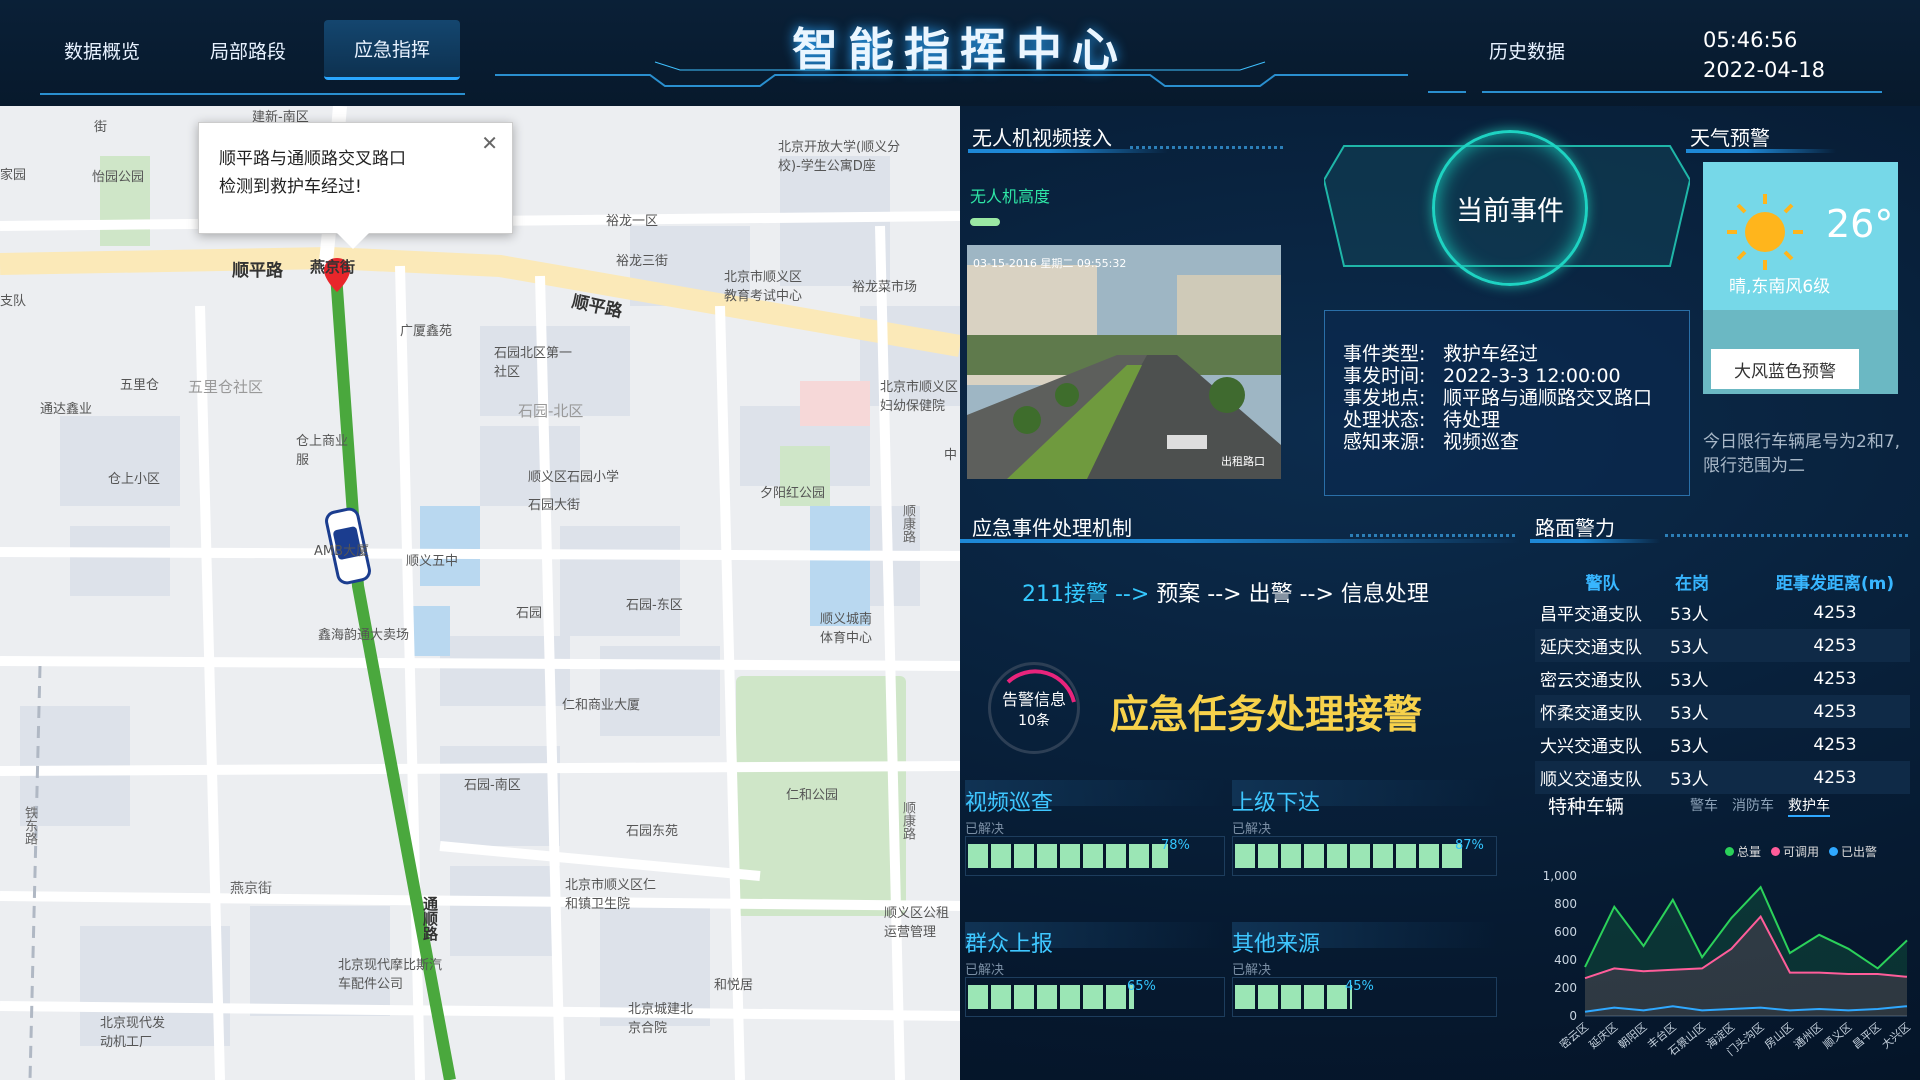  Describe the element at coordinates (1034, 708) in the screenshot. I see `alarm-gauge: 告警信息 10条` at that location.